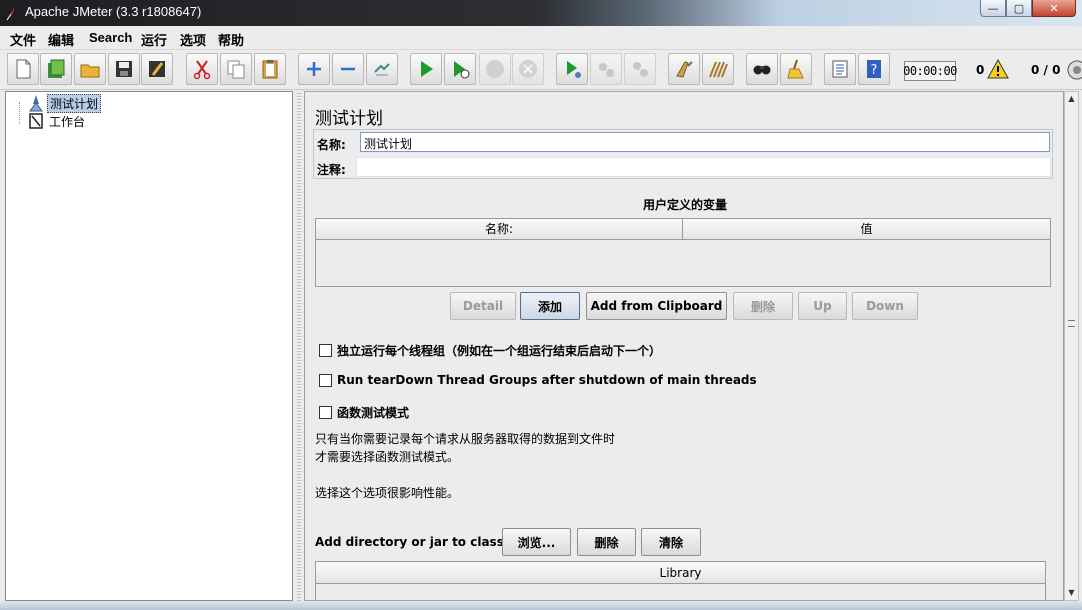 Image resolution: width=1082 pixels, height=610 pixels. Describe the element at coordinates (499, 229) in the screenshot. I see `column-header-name: 名称:` at that location.